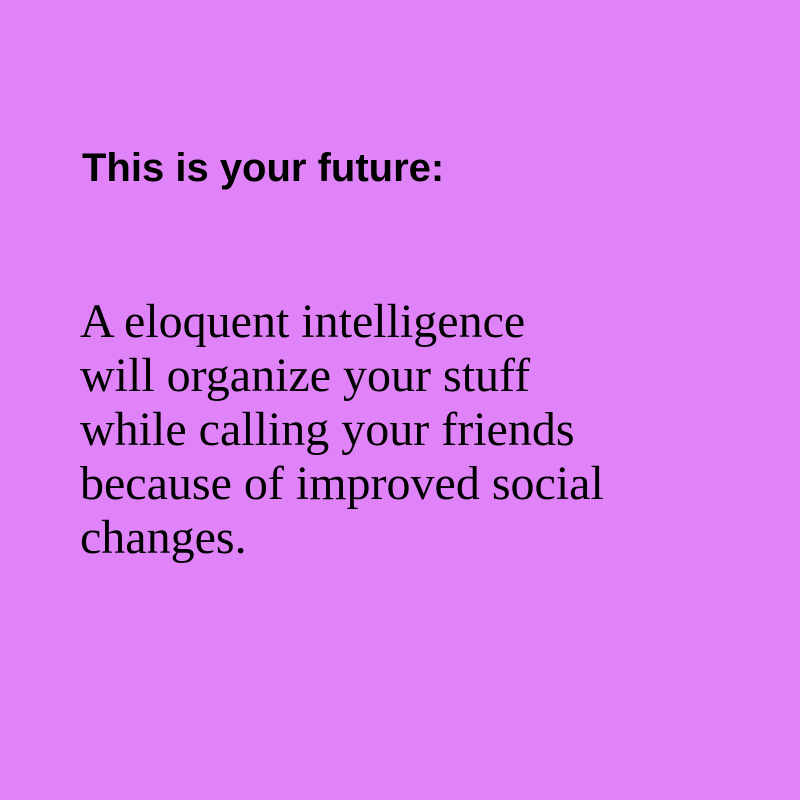  What do you see at coordinates (305, 375) in the screenshot?
I see `body-line: will organize your stuff` at bounding box center [305, 375].